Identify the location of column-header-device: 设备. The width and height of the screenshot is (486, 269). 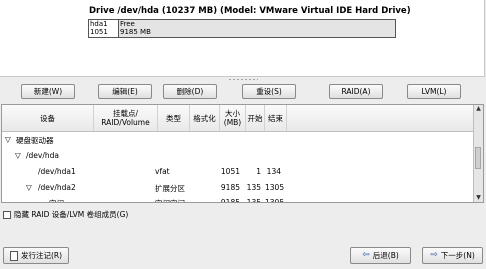
(48, 118).